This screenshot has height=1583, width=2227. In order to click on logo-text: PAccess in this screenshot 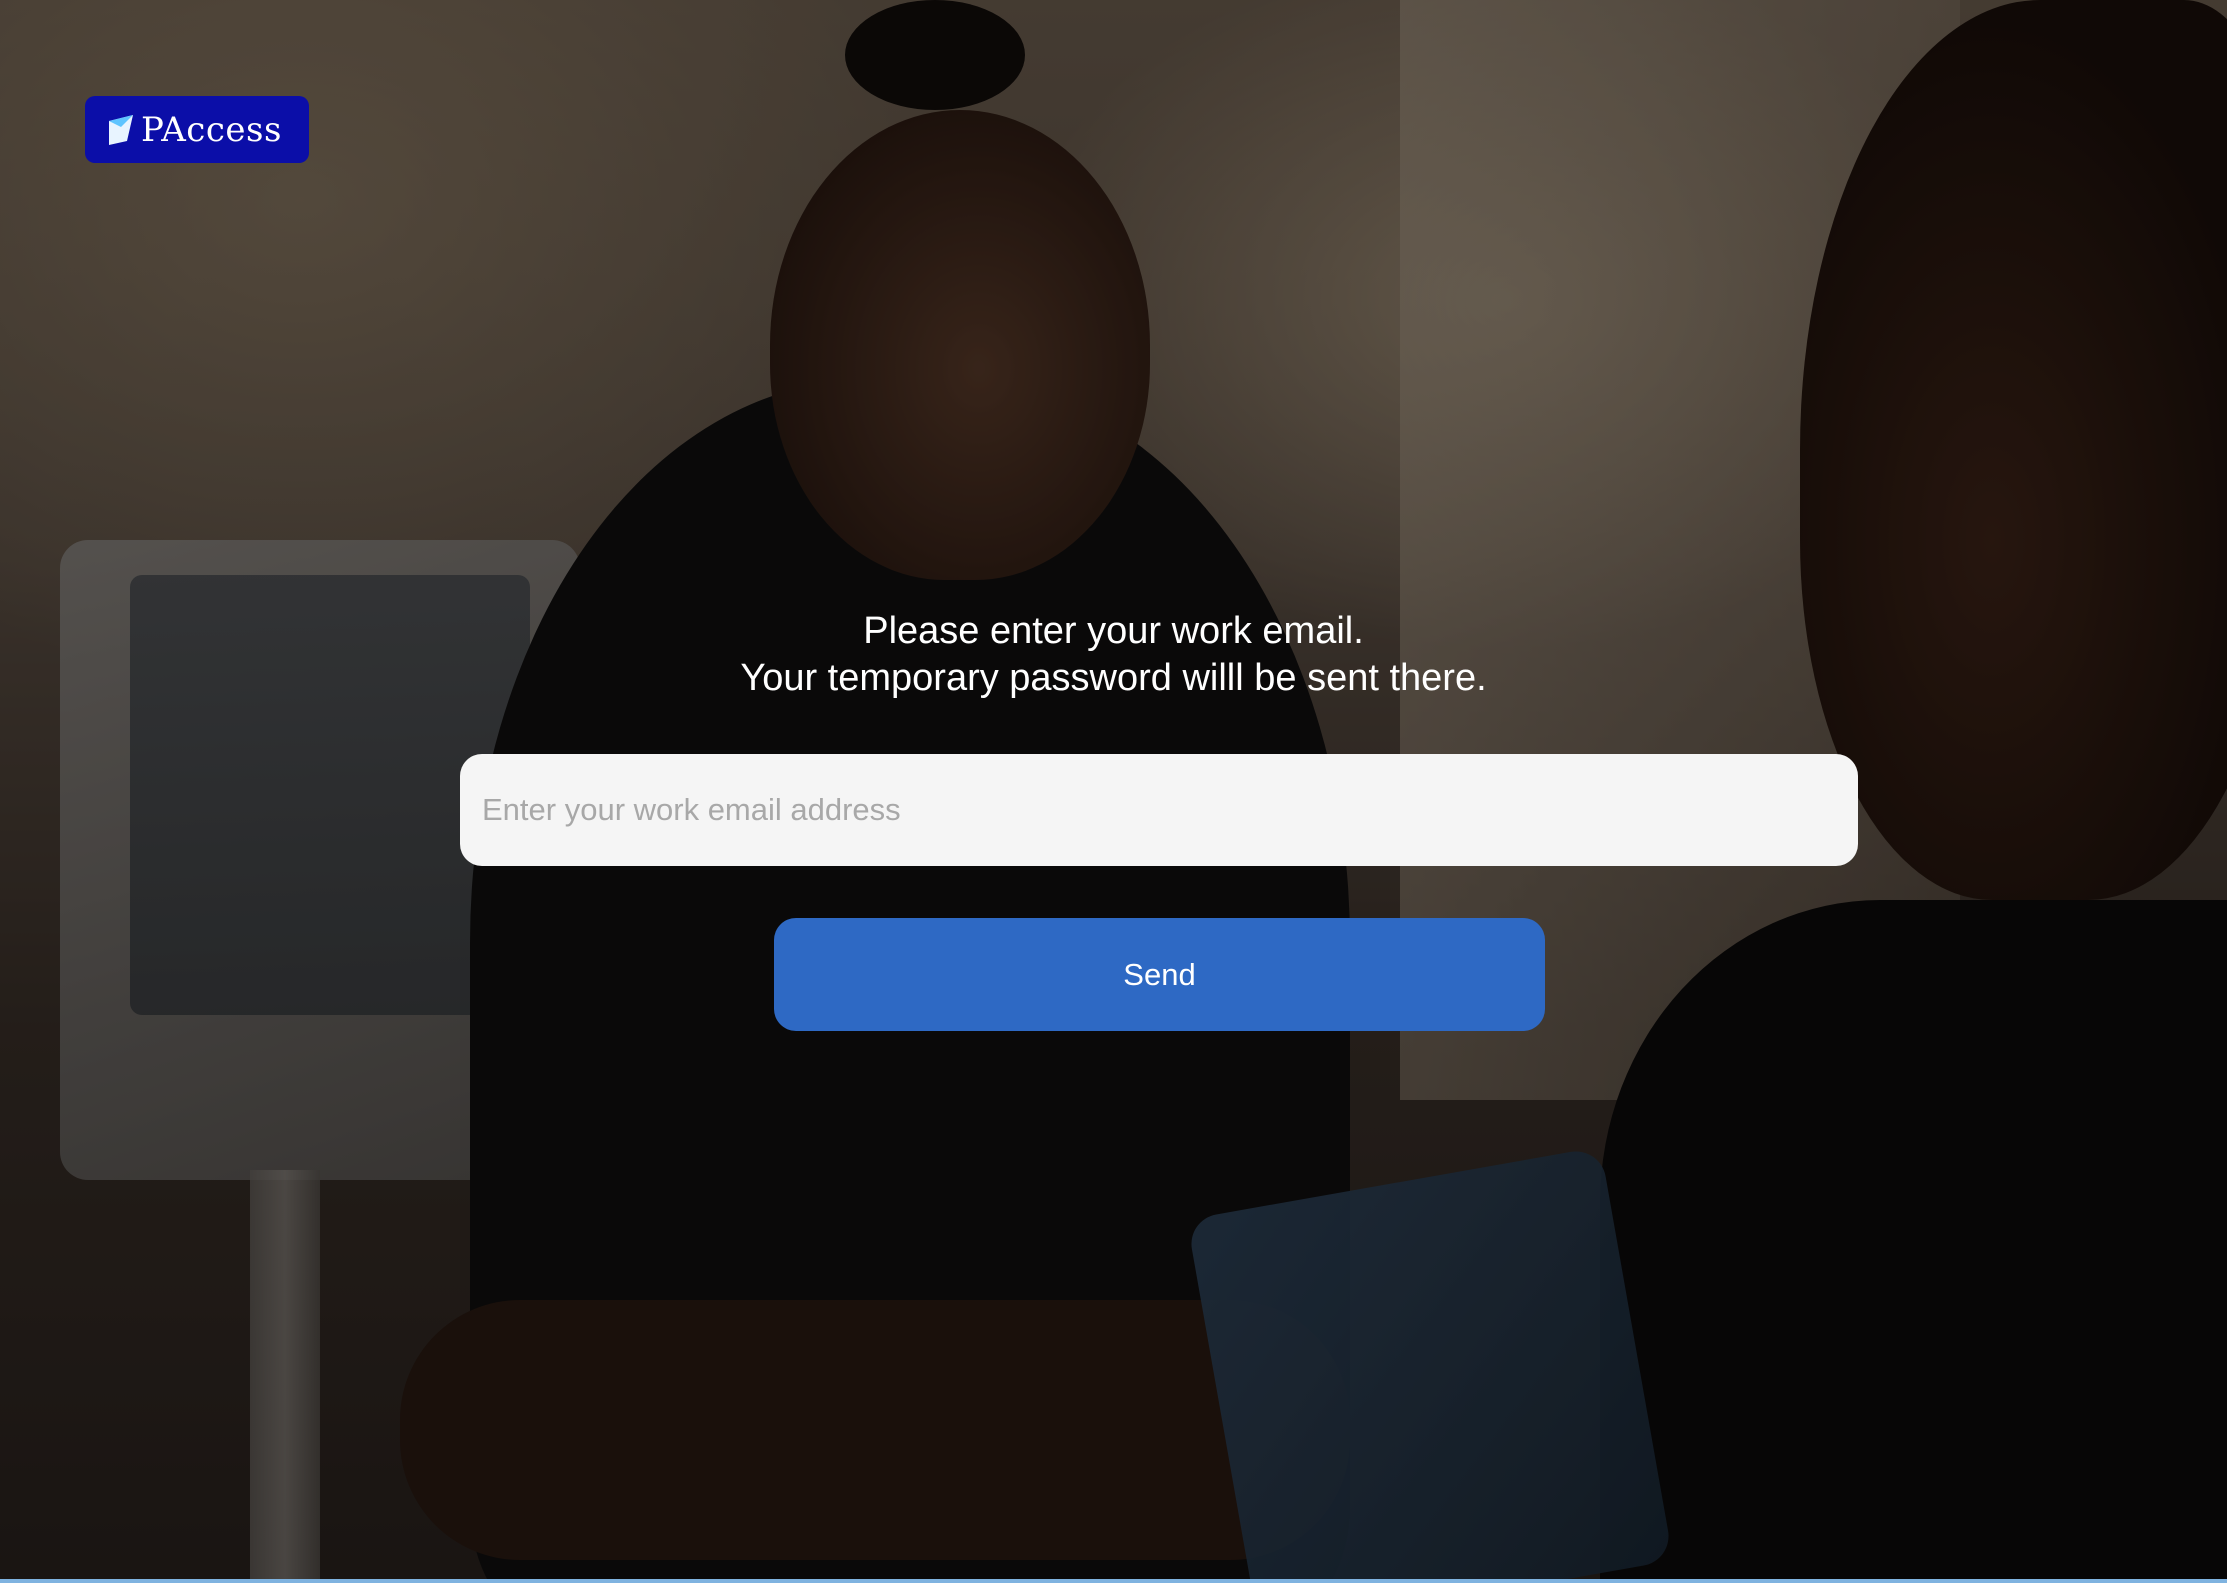, I will do `click(211, 129)`.